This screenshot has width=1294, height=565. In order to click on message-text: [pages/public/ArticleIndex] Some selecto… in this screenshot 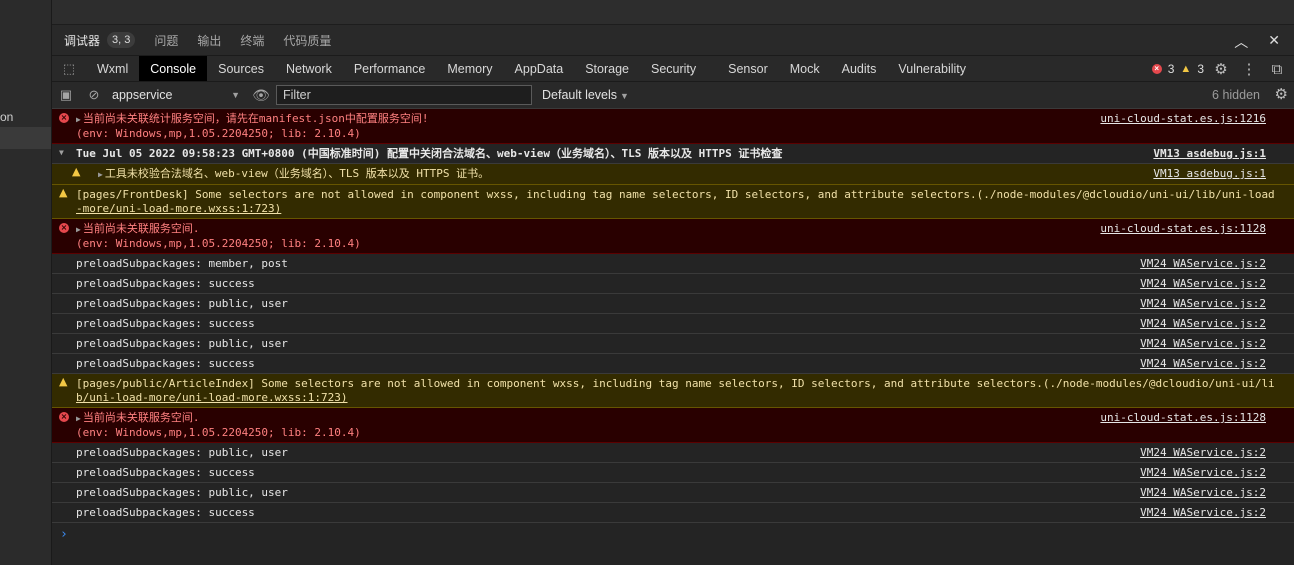, I will do `click(675, 384)`.